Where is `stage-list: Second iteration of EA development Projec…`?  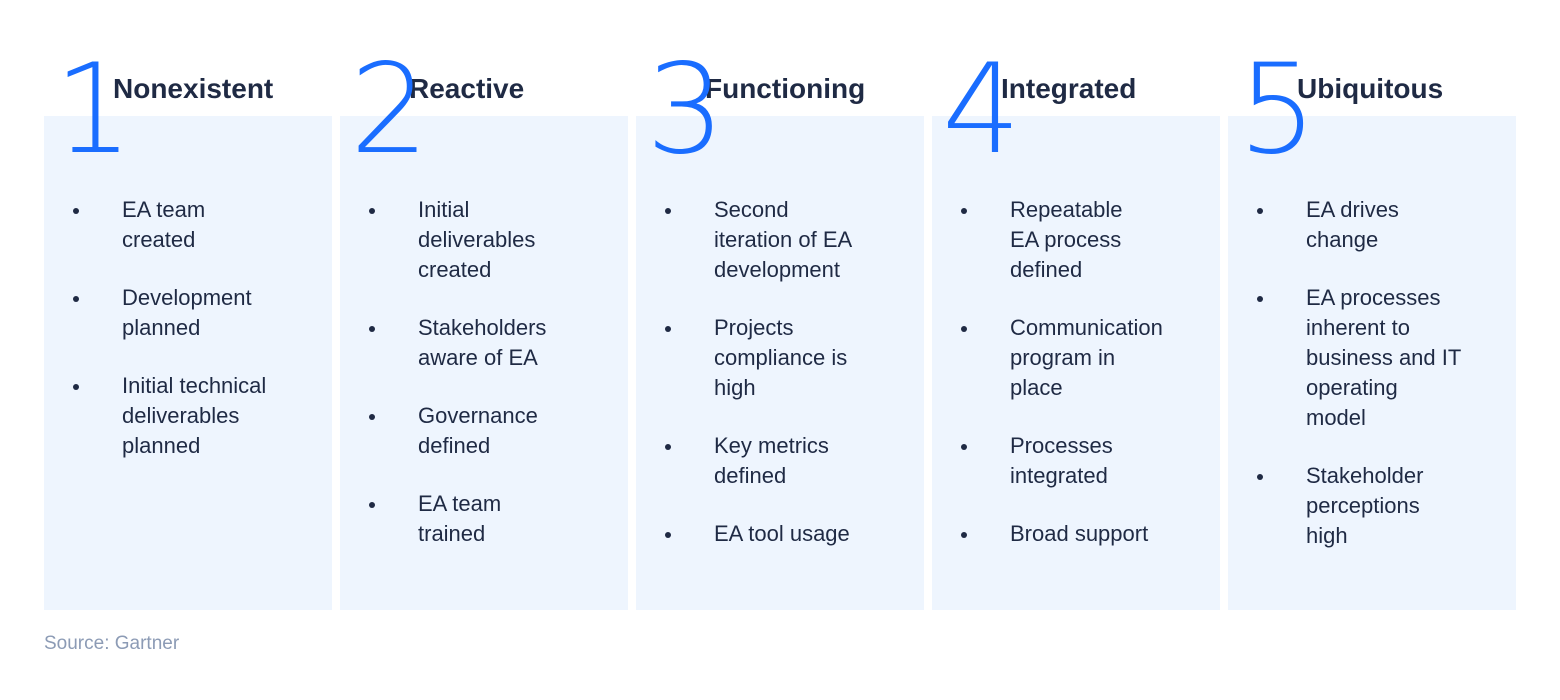 stage-list: Second iteration of EA development Projec… is located at coordinates (780, 386).